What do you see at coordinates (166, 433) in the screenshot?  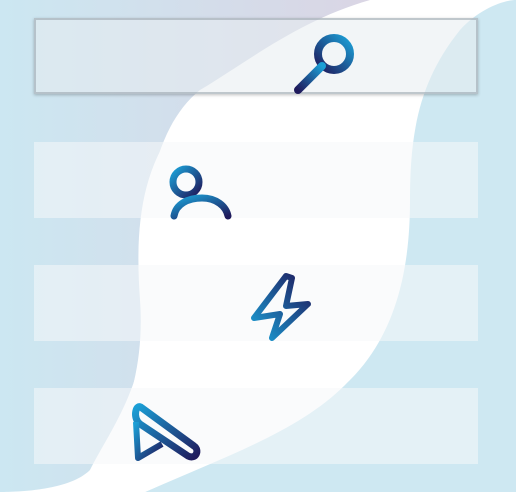 I see `pencil-icon` at bounding box center [166, 433].